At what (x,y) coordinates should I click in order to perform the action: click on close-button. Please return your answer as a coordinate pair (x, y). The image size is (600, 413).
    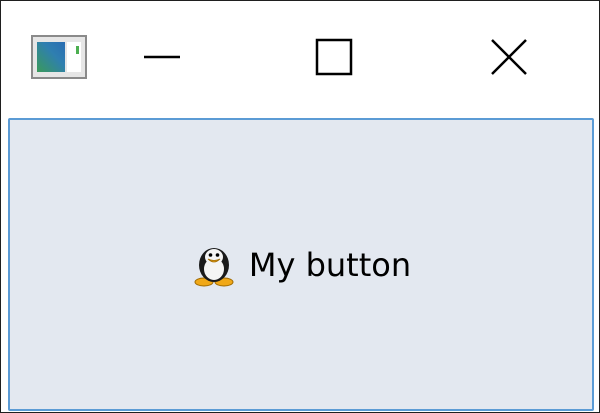
    Looking at the image, I should click on (509, 58).